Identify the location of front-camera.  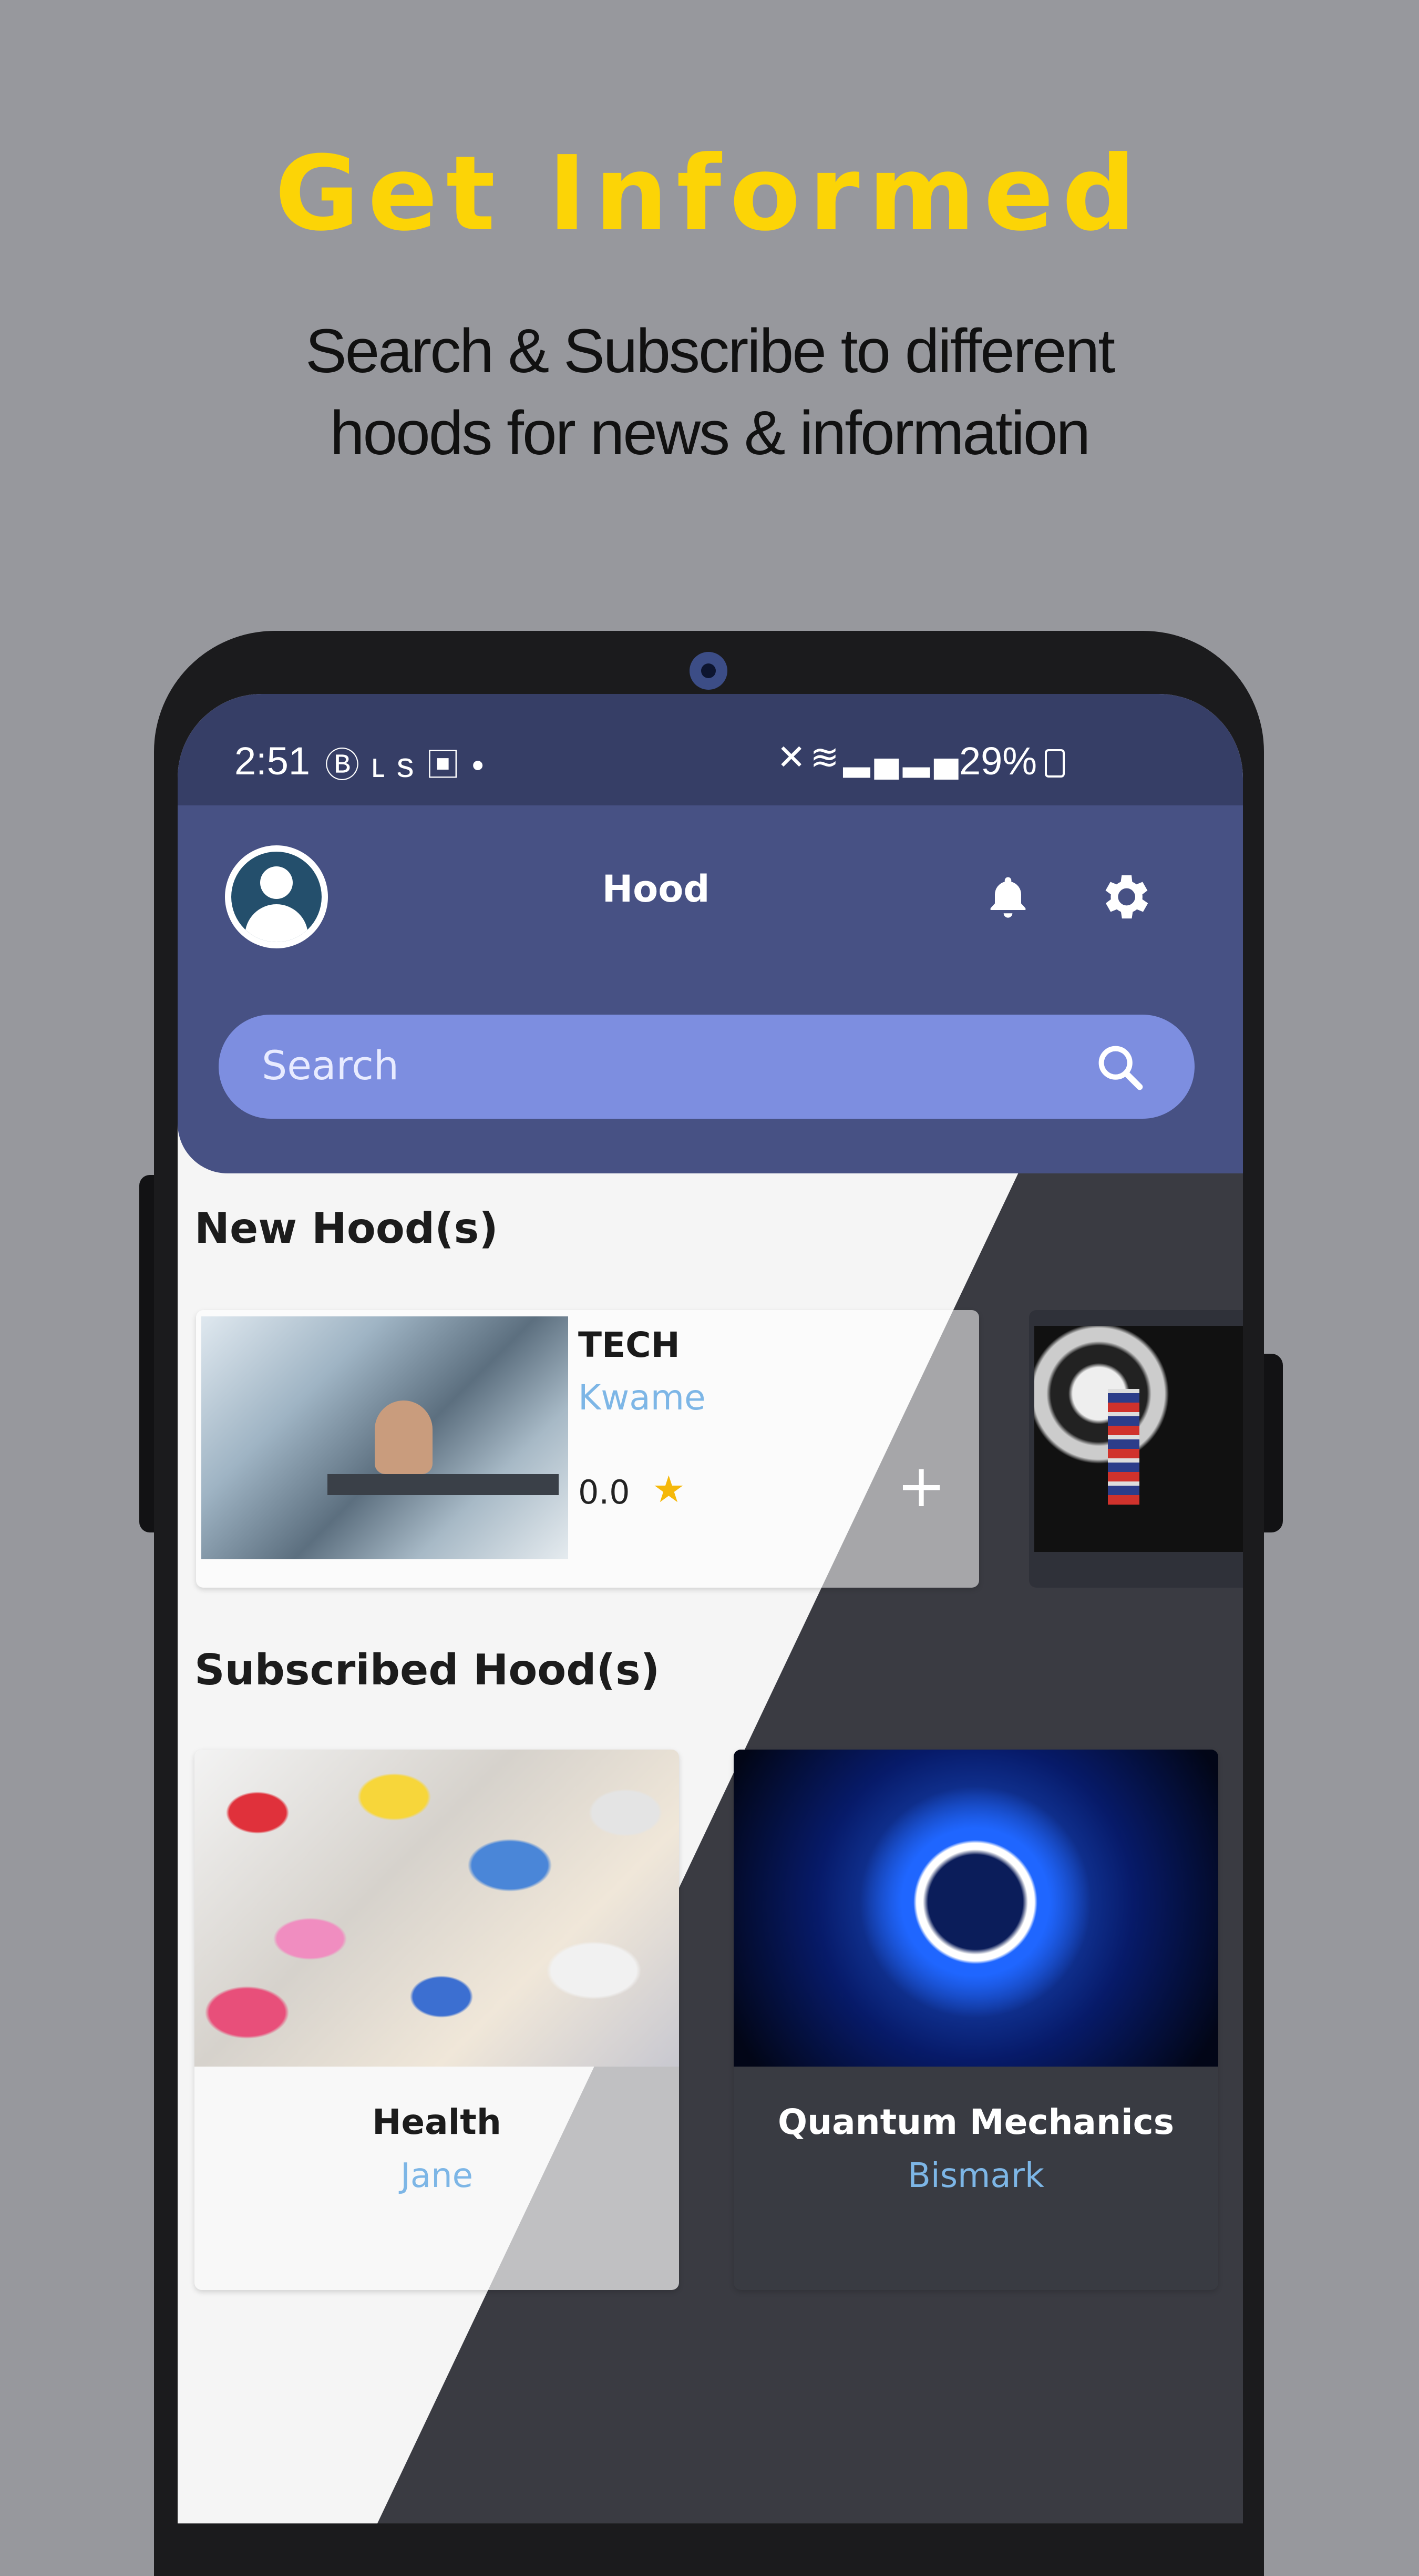
(708, 671).